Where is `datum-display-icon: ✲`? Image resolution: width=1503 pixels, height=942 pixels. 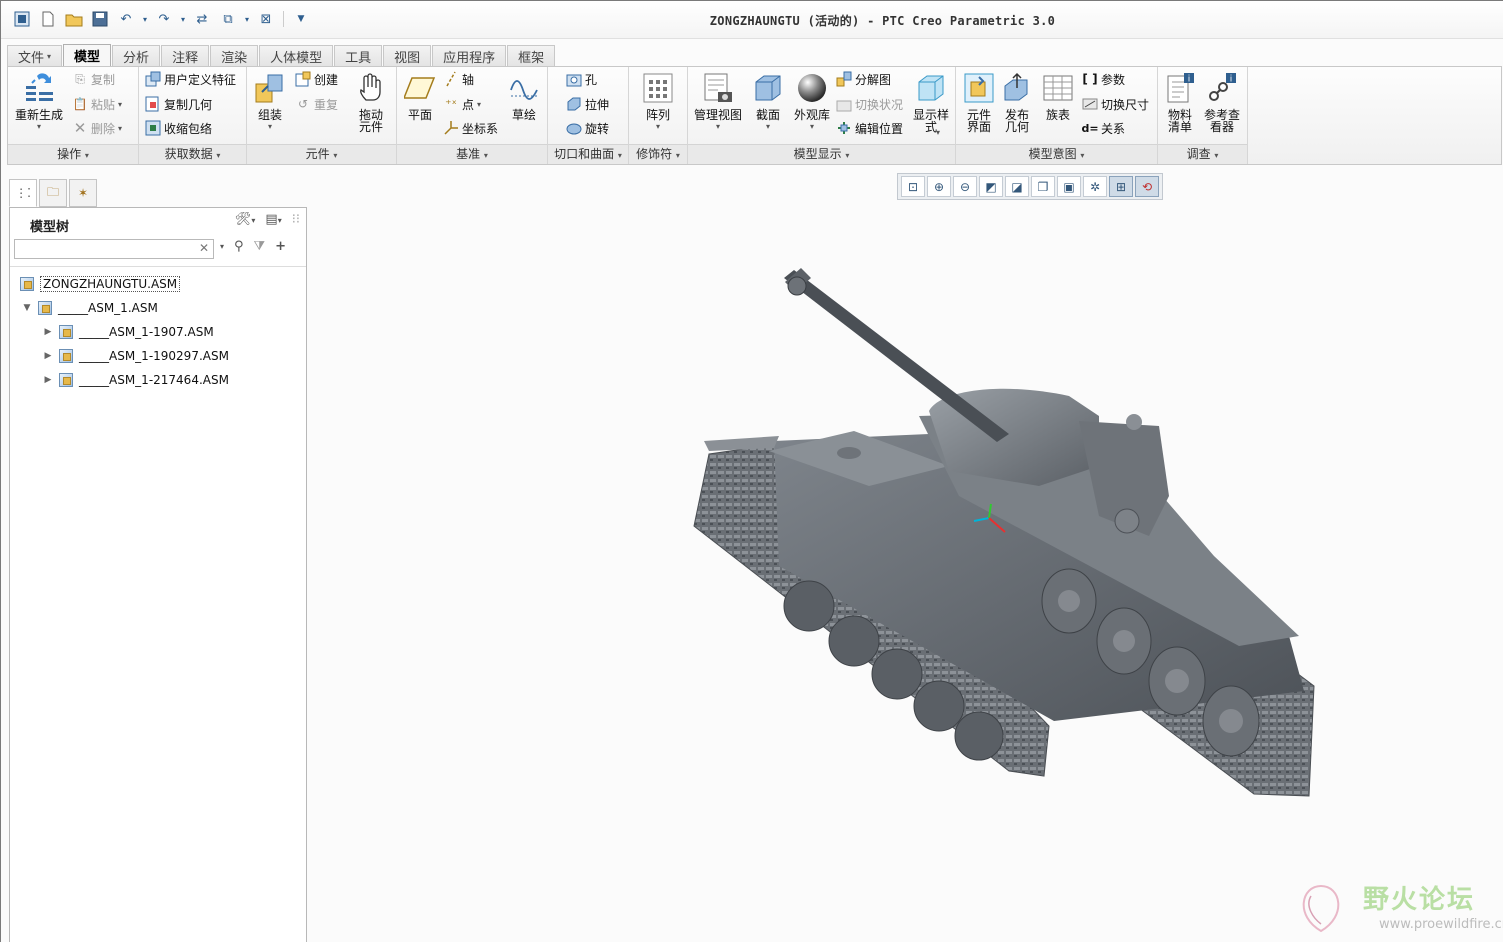
datum-display-icon: ✲ is located at coordinates (1095, 186).